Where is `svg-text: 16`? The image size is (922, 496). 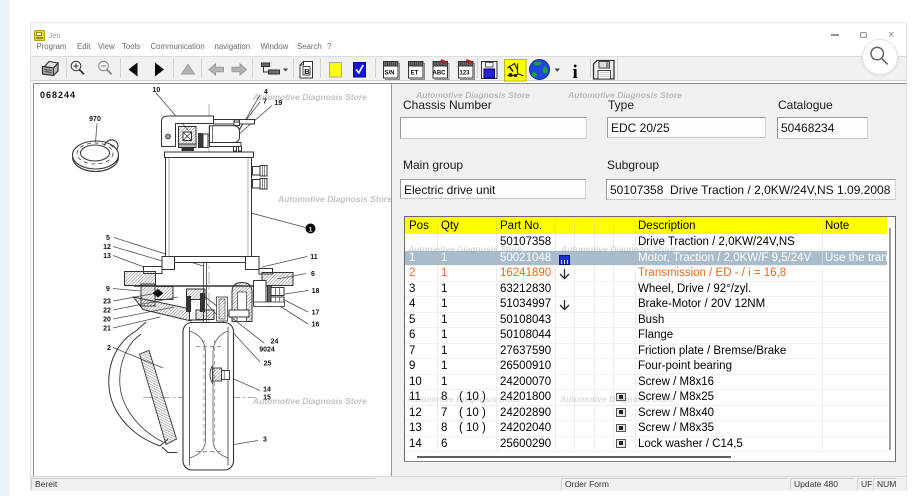 svg-text: 16 is located at coordinates (316, 325).